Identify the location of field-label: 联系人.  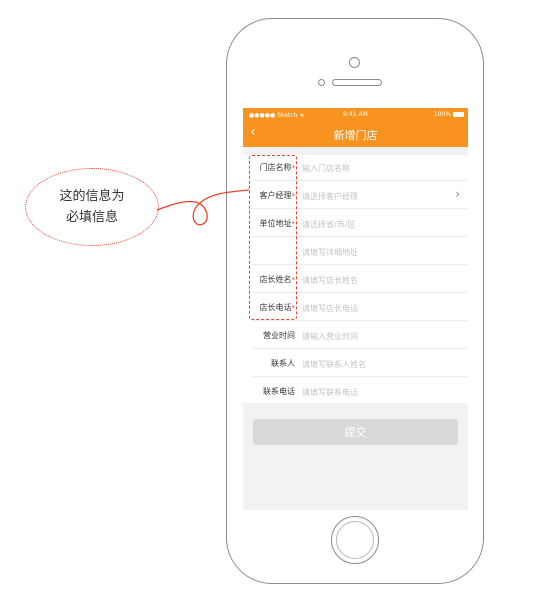
(283, 363).